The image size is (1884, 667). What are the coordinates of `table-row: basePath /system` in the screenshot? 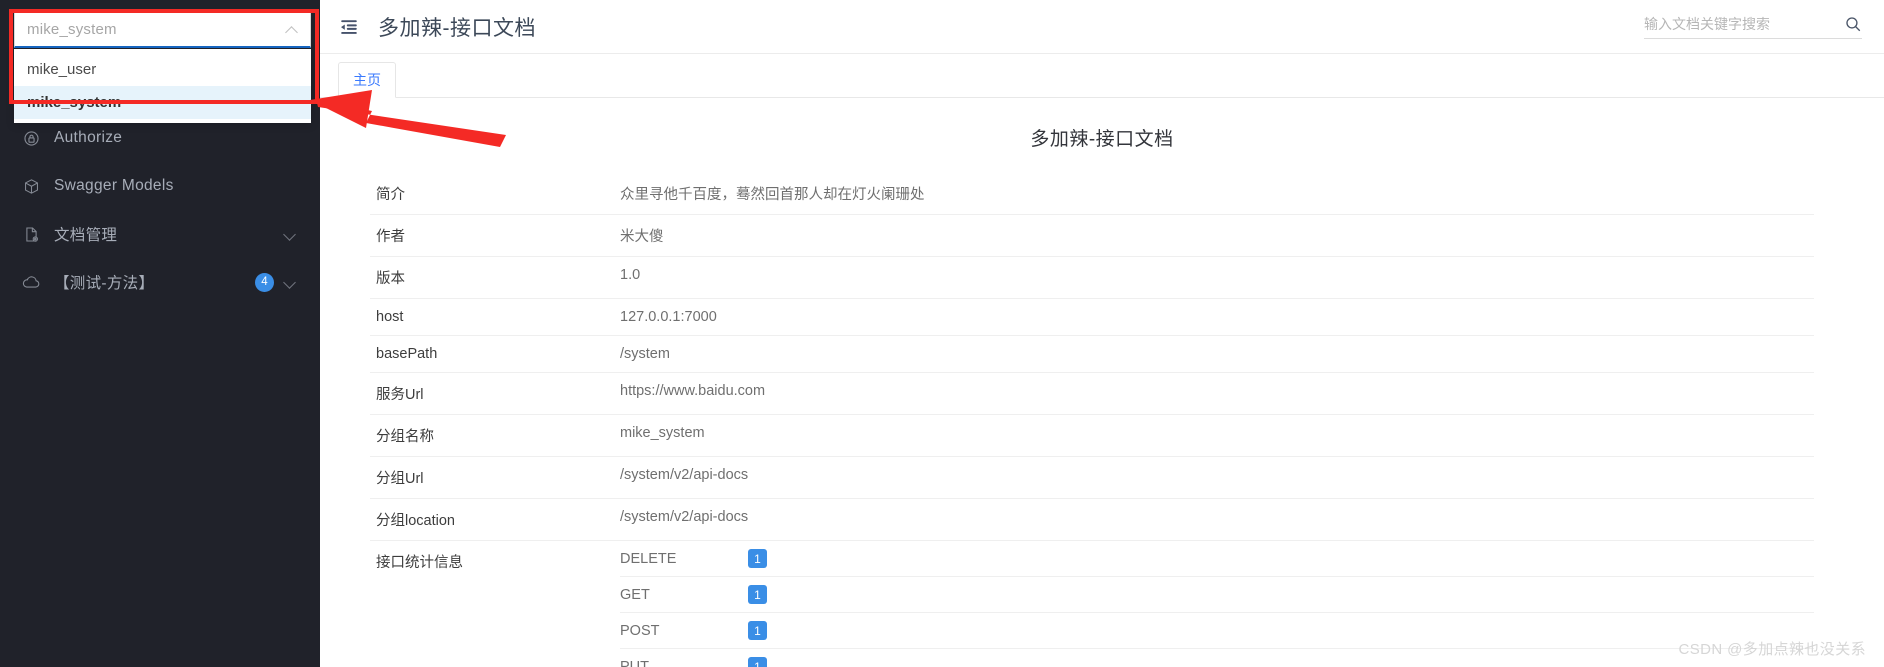 It's located at (1092, 354).